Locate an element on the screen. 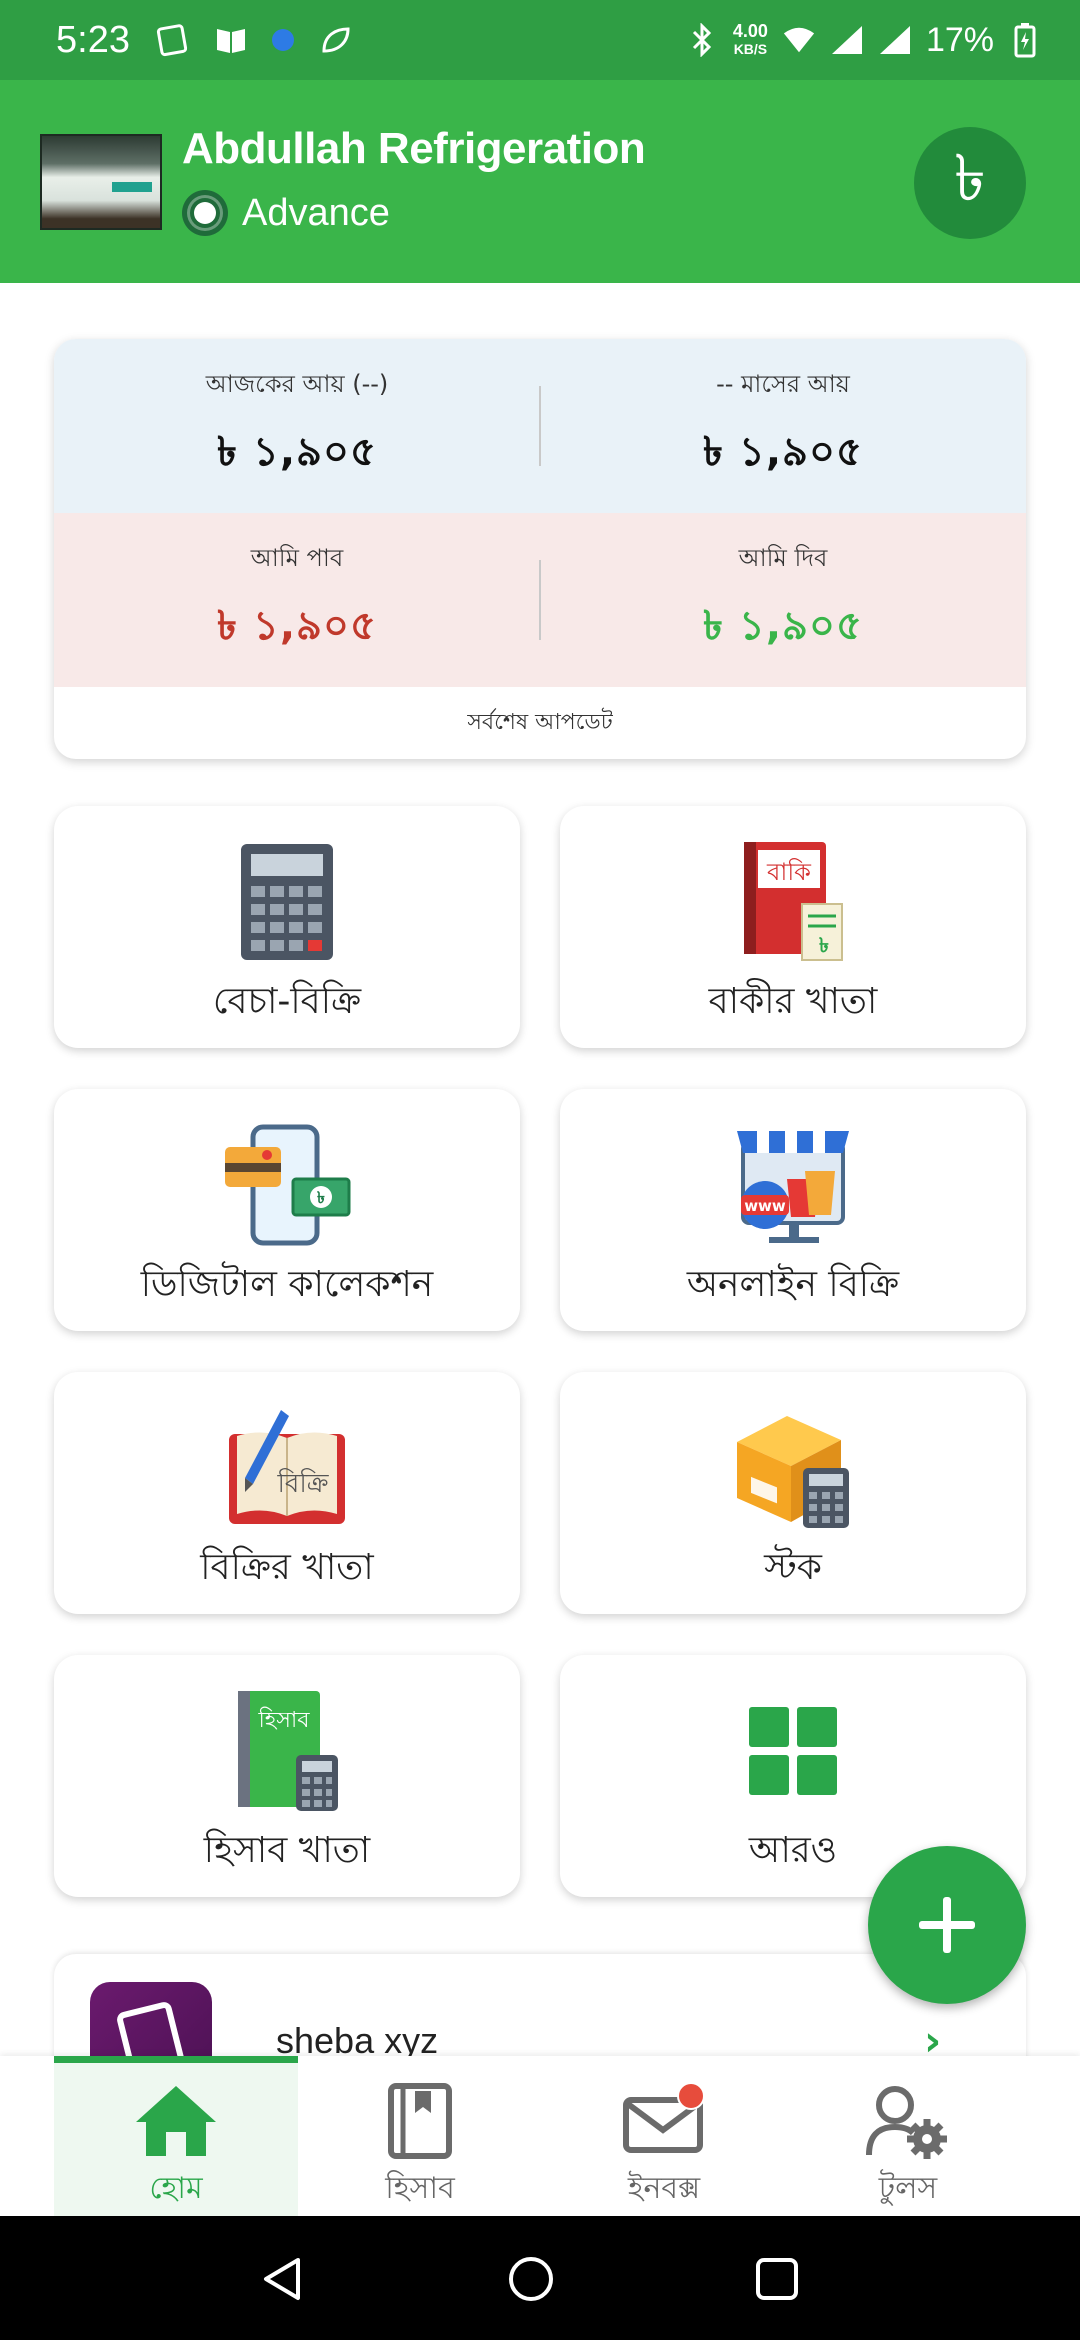 The height and width of the screenshot is (2340, 1080). tile-online-sales: www অনলাইন বিক্রি is located at coordinates (793, 1210).